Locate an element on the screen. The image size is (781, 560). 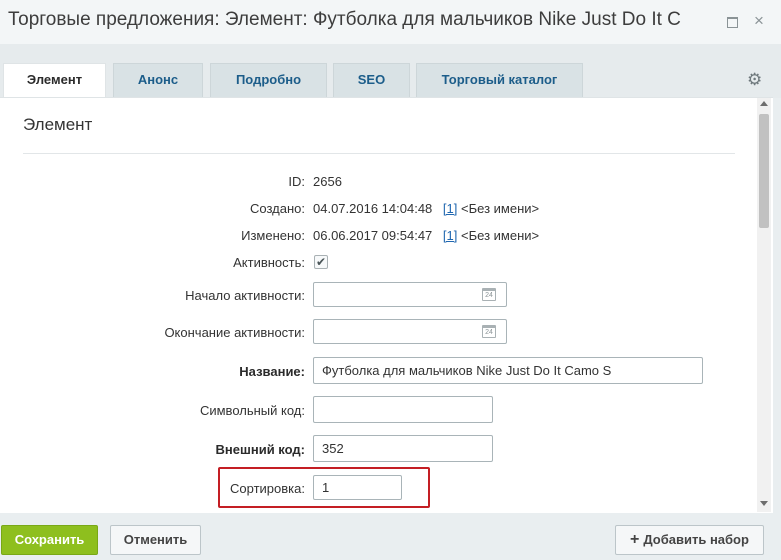
scroll-thumb is located at coordinates (764, 171).